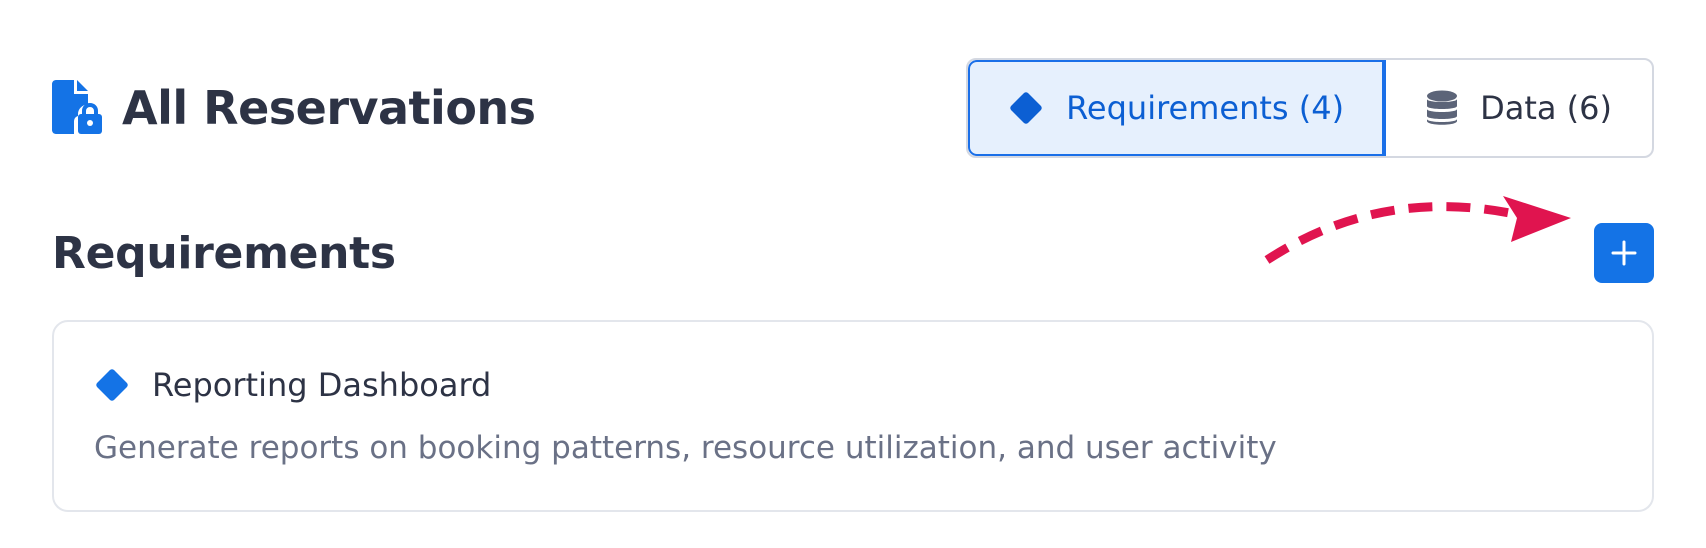  I want to click on add-requirement-button, so click(1624, 253).